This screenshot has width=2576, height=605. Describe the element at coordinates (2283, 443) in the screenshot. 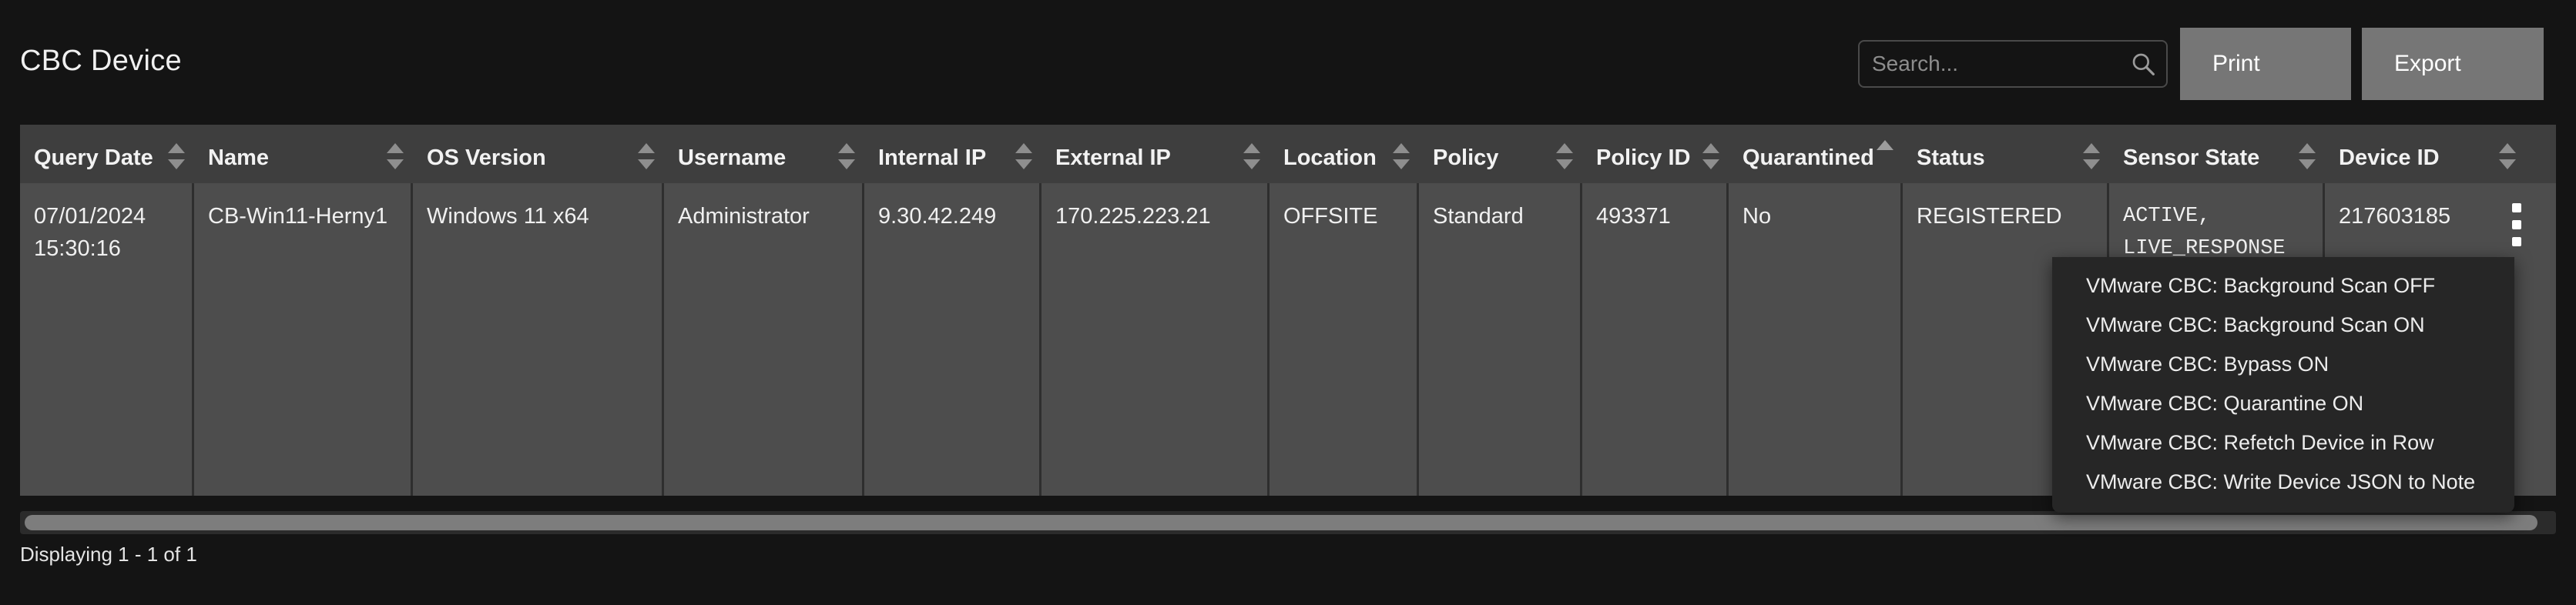

I see `menu-item-refetch-device-in-row: VMware CBC: Refetch Device in Row` at that location.